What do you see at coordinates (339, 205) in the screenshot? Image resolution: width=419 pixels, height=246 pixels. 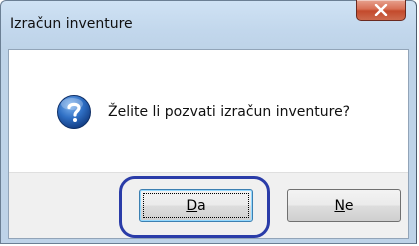 I see `no-button-mnemonic: N` at bounding box center [339, 205].